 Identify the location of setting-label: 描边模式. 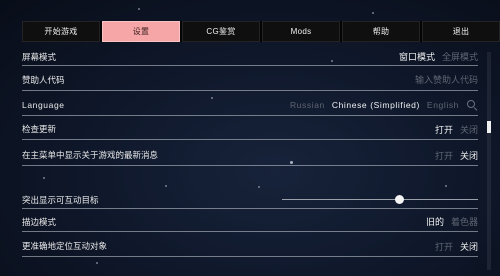
(39, 221).